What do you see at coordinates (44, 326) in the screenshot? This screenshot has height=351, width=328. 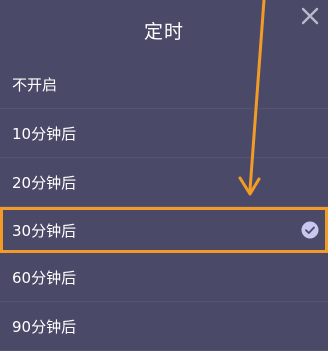 I see `option-label: 90分钟后` at bounding box center [44, 326].